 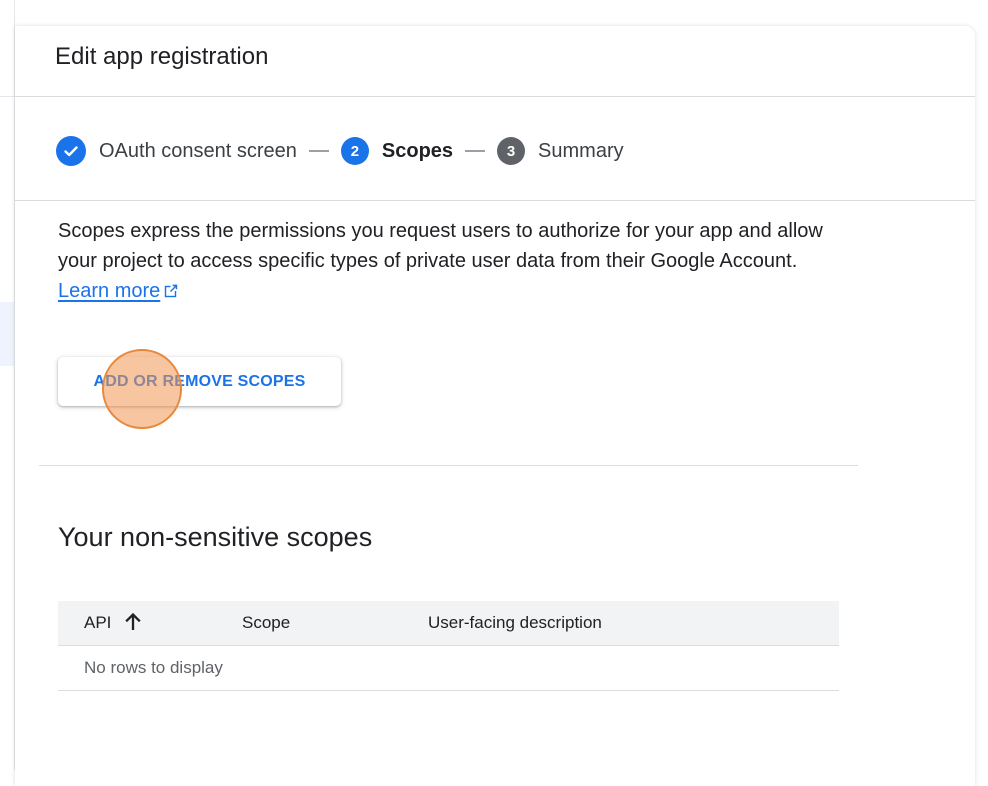 I want to click on table-header: API Scope User-facing description, so click(x=448, y=623).